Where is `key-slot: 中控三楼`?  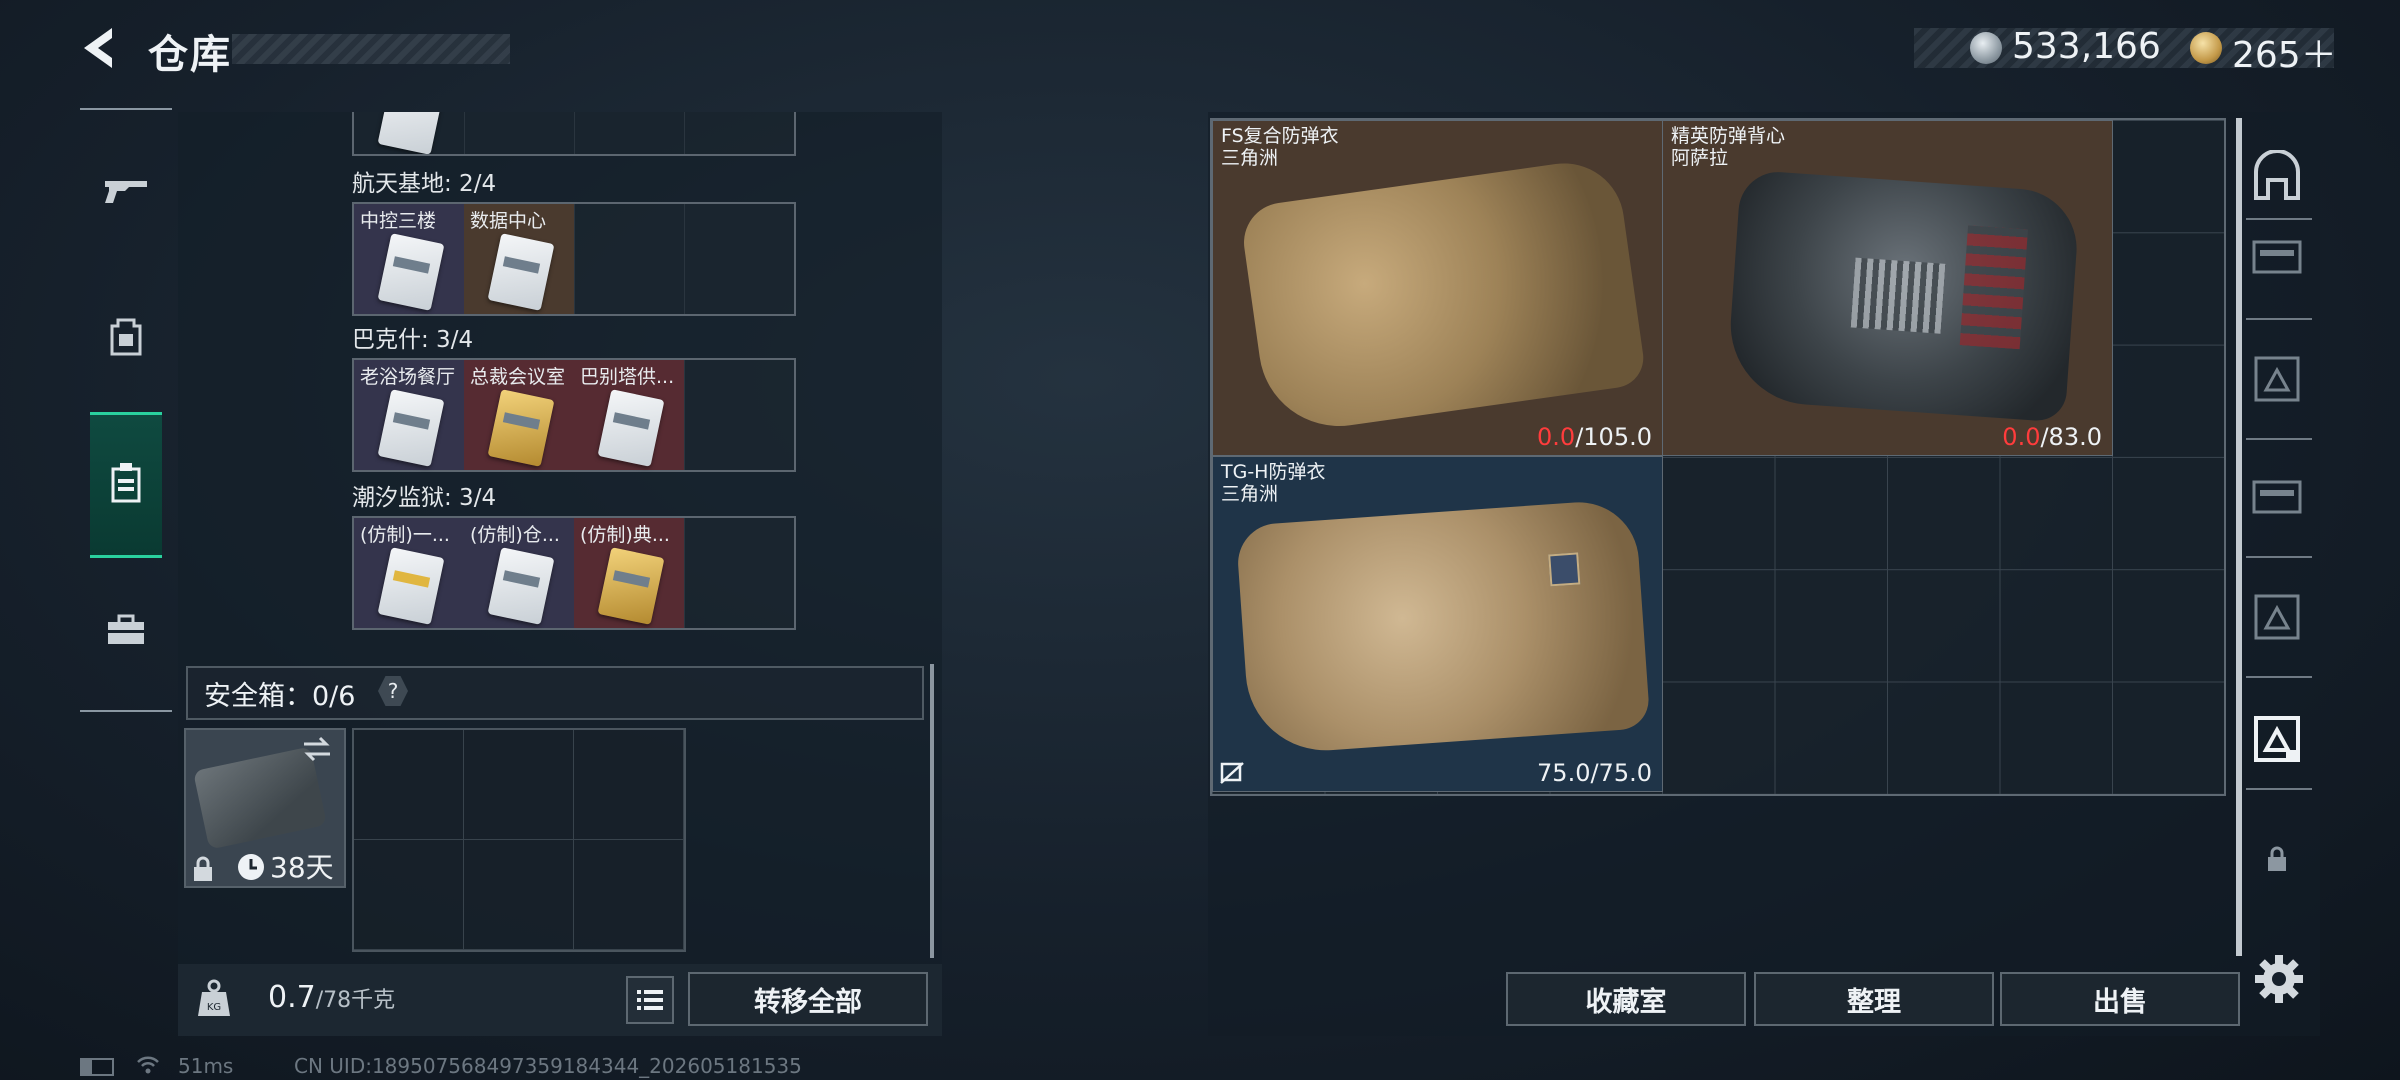 key-slot: 中控三楼 is located at coordinates (409, 259).